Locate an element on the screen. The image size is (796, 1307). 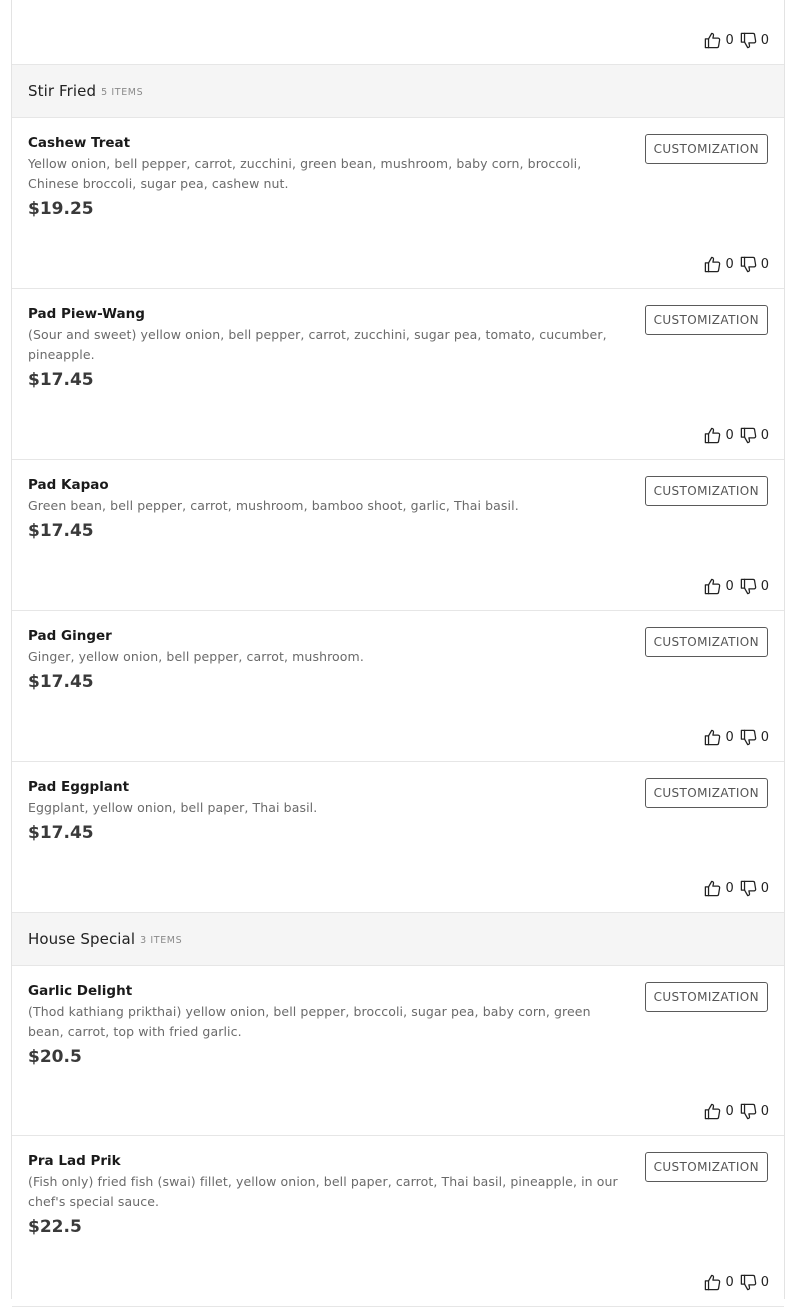
vote-bar: 0 0 is located at coordinates (736, 40).